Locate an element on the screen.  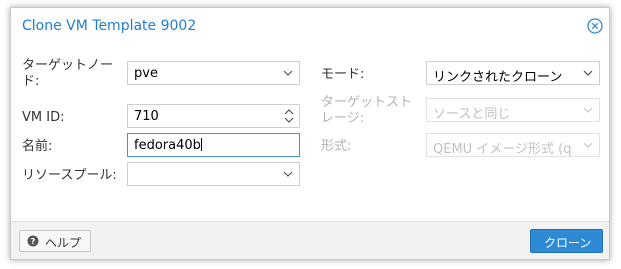
target-node-label-line1: ターゲットノー is located at coordinates (68, 65).